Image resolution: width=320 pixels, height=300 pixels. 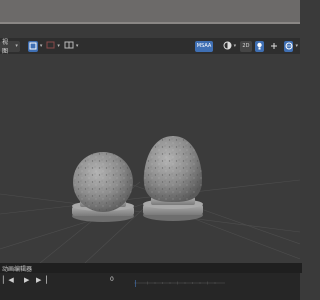 What do you see at coordinates (5, 47) in the screenshot?
I see `view-menu-label: 视图` at bounding box center [5, 47].